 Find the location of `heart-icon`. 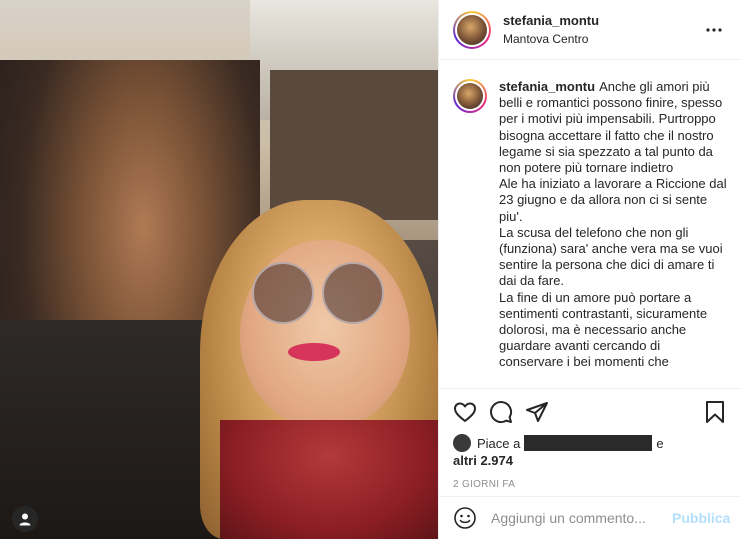

heart-icon is located at coordinates (465, 412).